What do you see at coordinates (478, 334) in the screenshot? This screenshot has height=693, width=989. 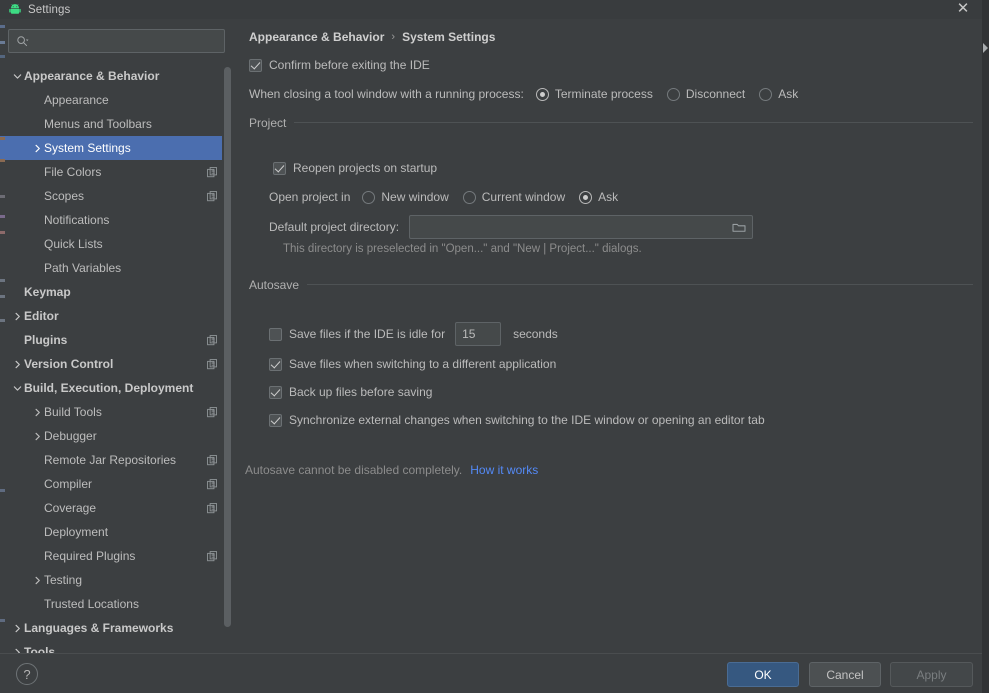 I see `autosave-idle-seconds-input: 15` at bounding box center [478, 334].